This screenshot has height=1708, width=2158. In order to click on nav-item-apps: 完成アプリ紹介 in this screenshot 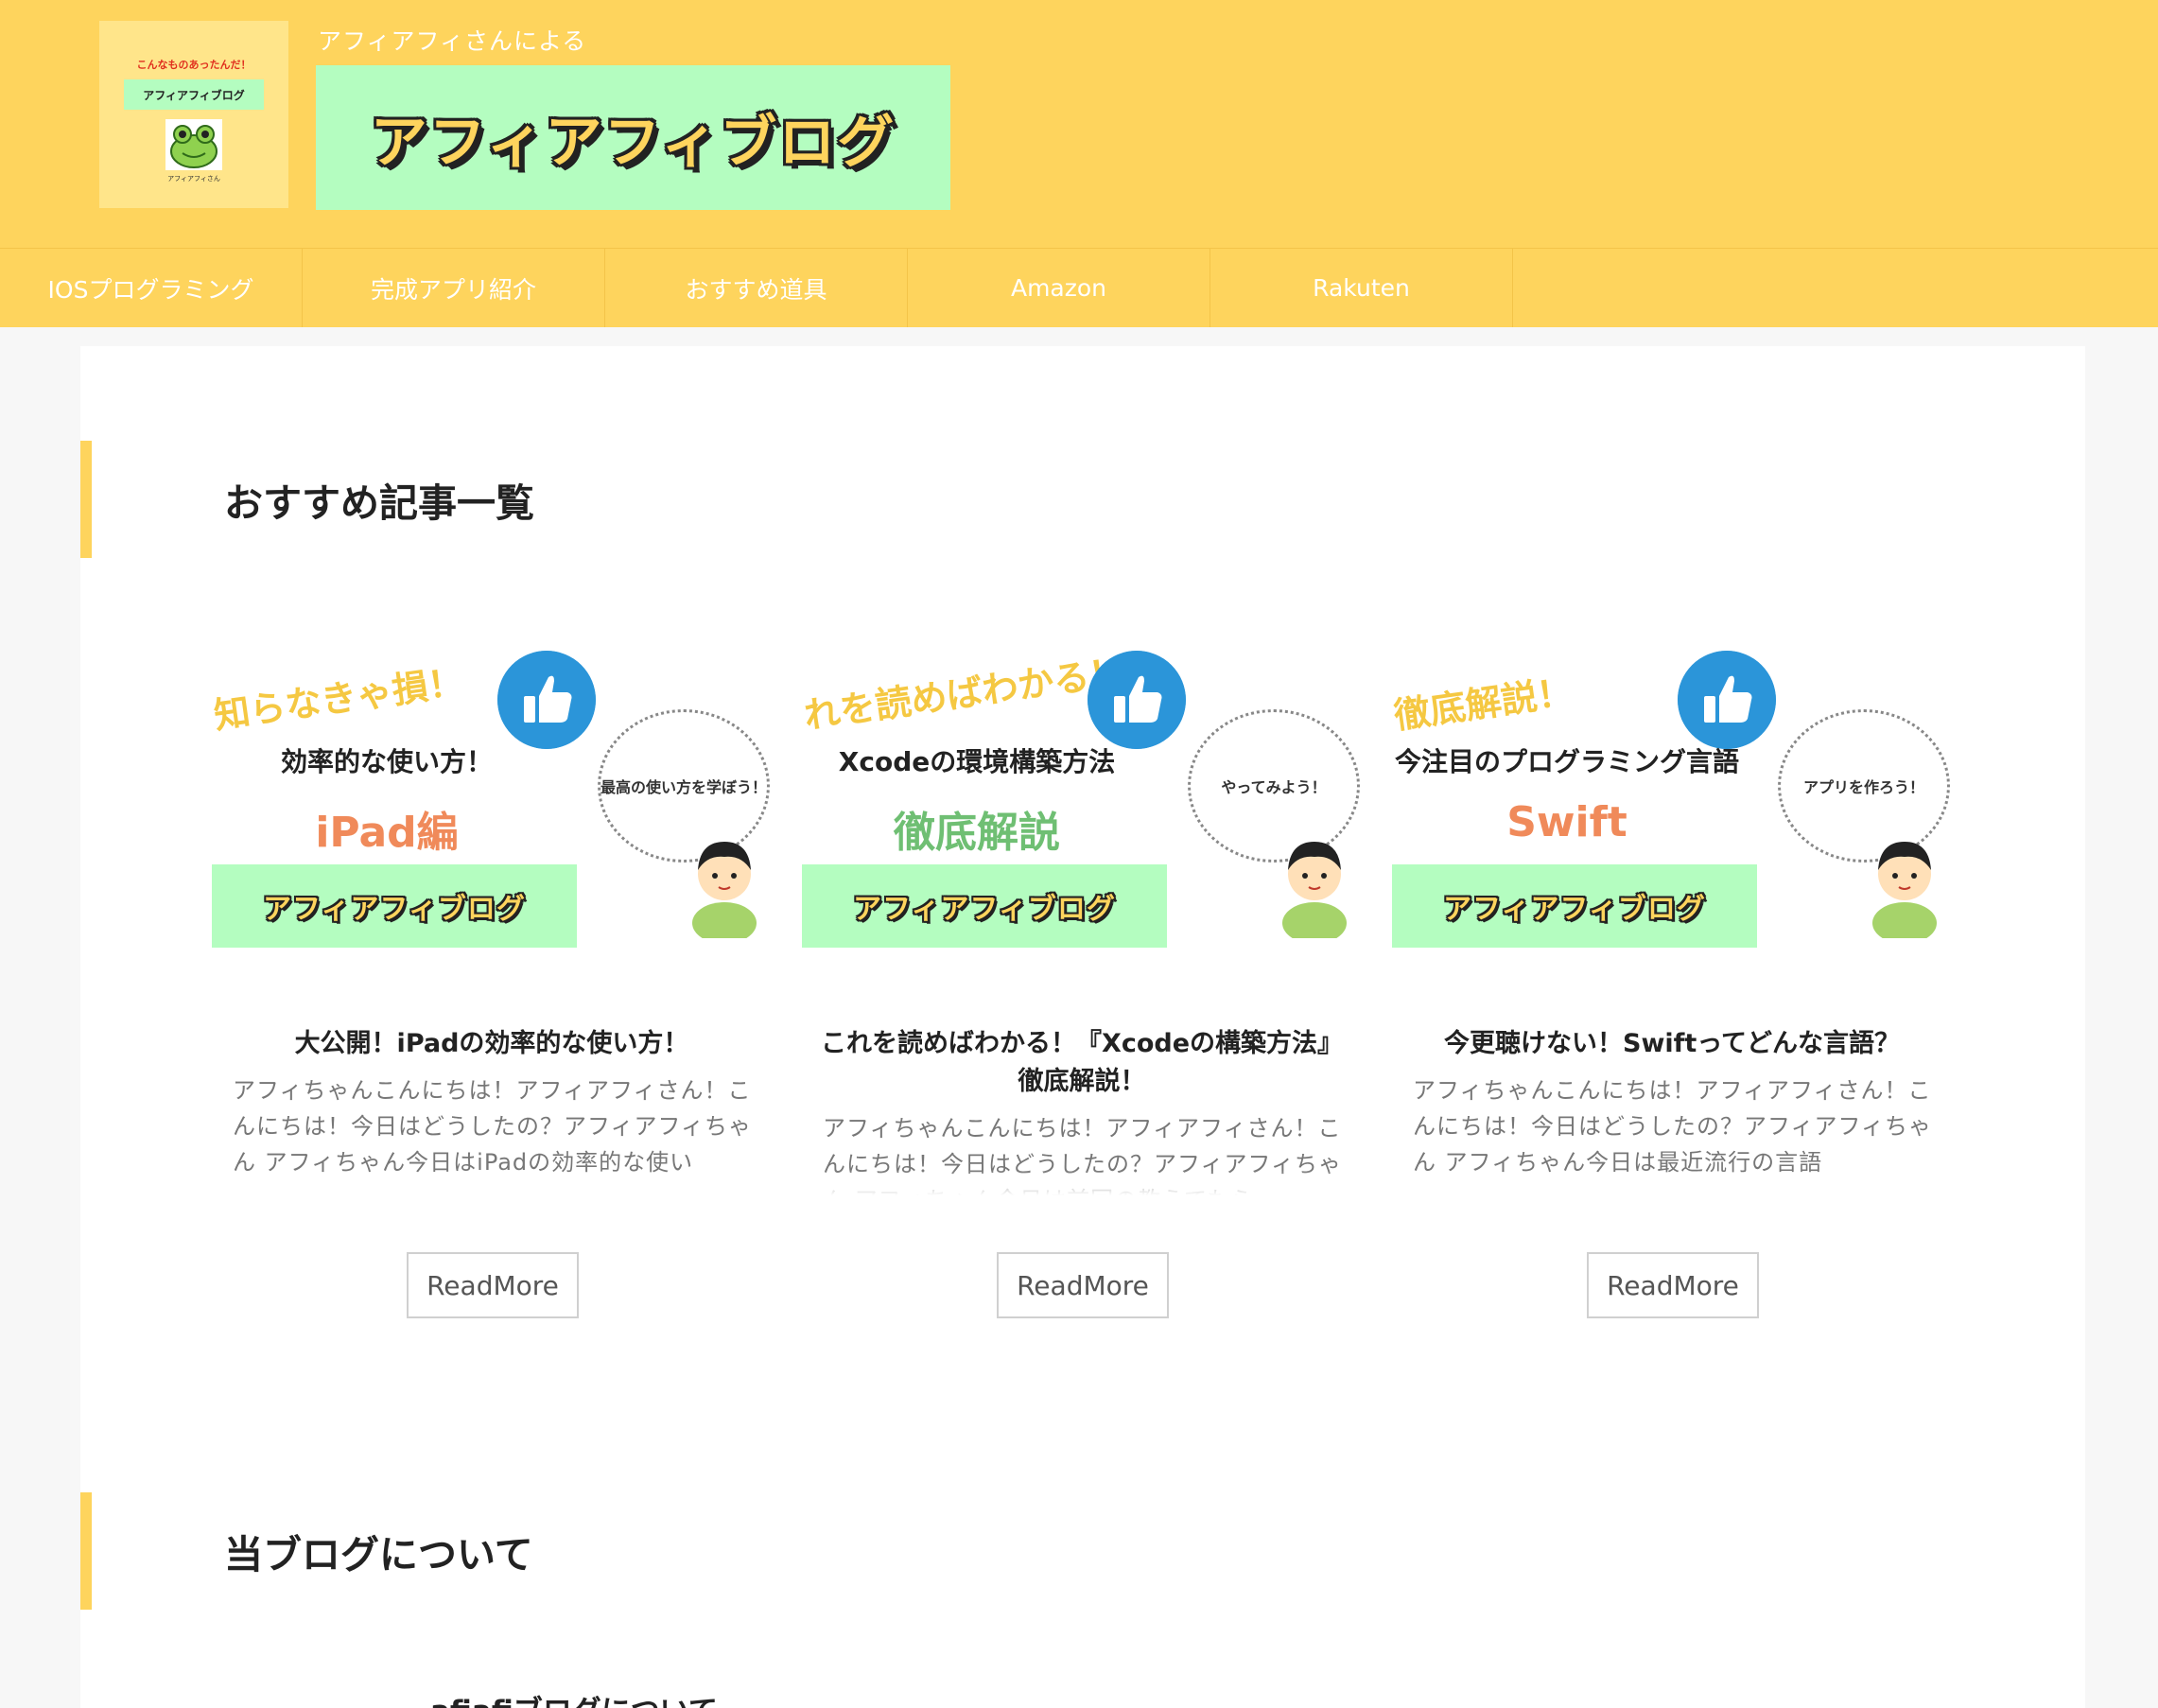, I will do `click(454, 288)`.